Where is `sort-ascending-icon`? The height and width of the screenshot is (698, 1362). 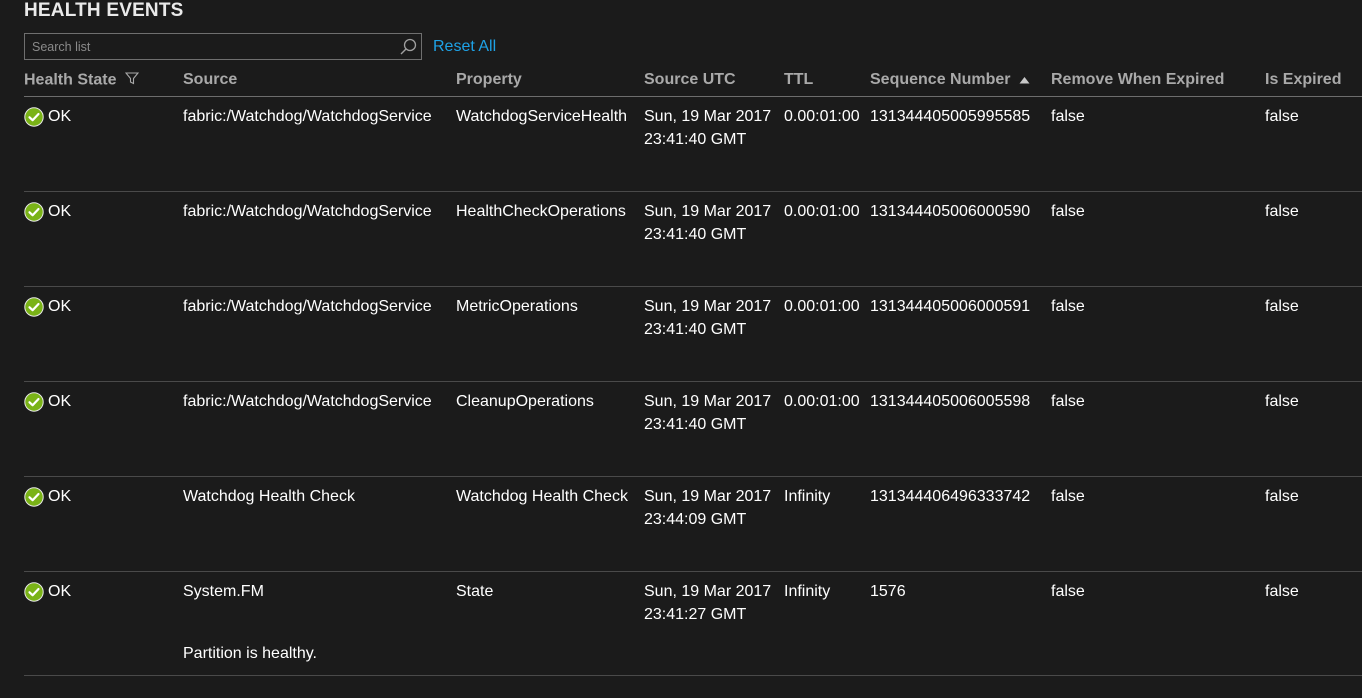 sort-ascending-icon is located at coordinates (1024, 80).